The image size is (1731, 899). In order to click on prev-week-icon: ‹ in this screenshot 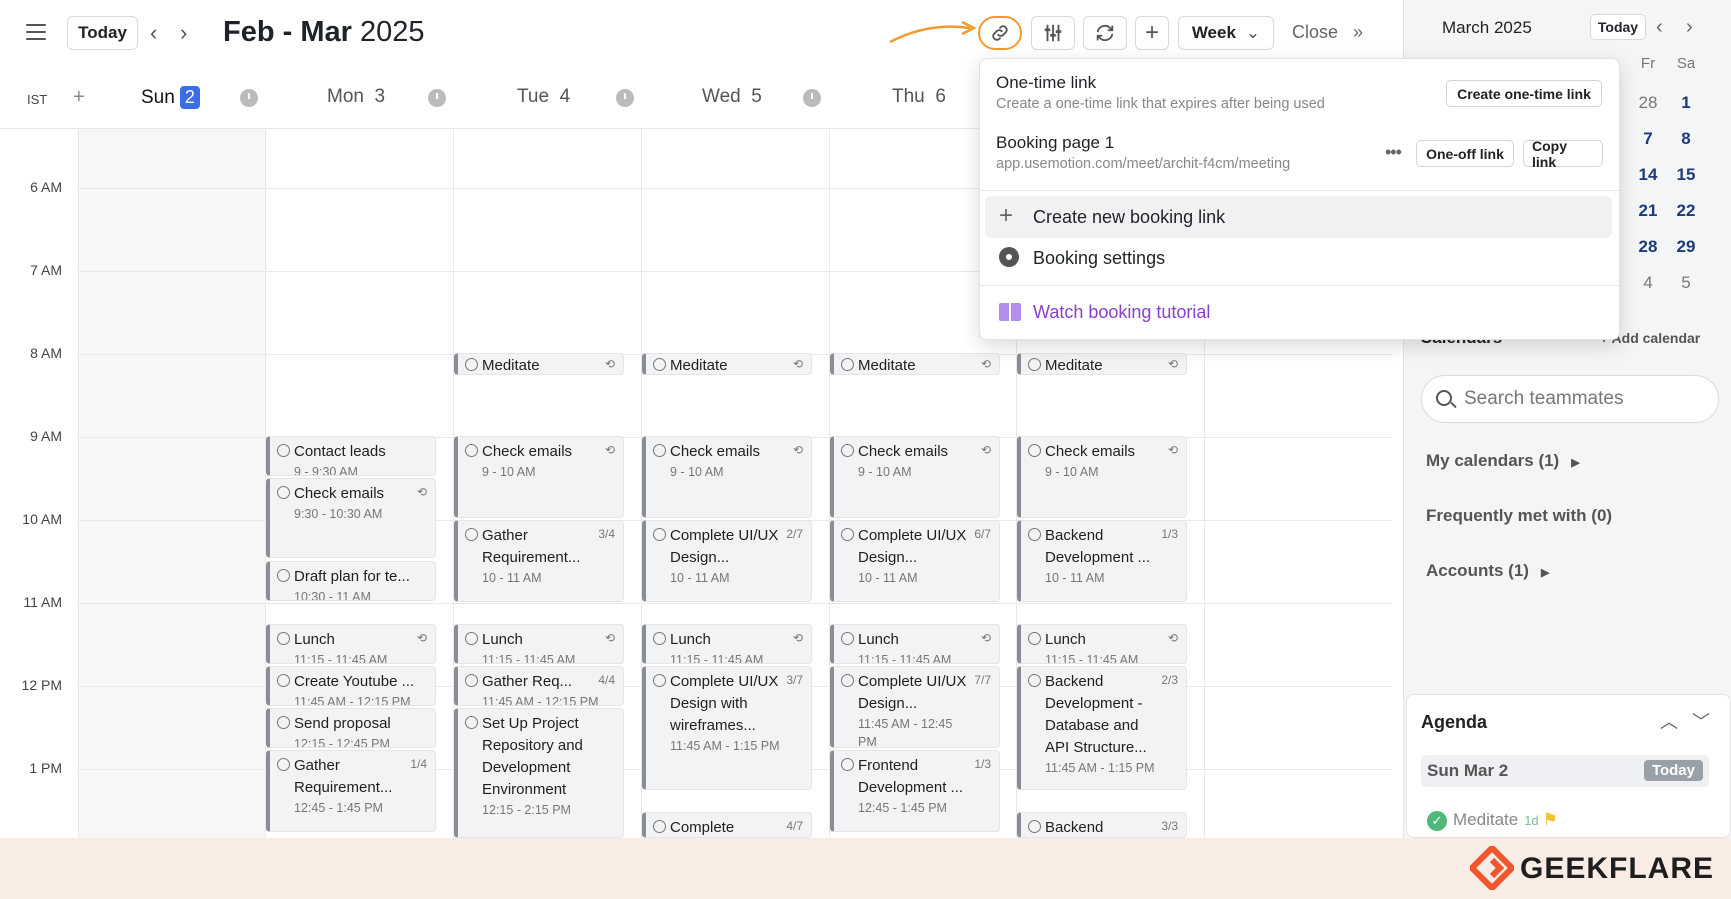, I will do `click(153, 33)`.